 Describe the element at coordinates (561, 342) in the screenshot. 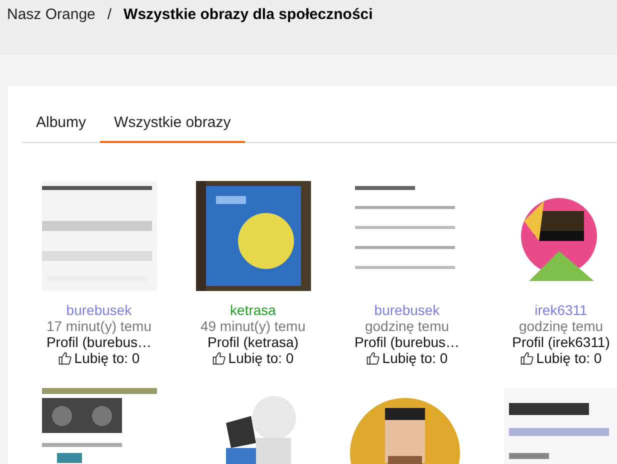

I see `profile-link: Profil (irek6311)` at that location.